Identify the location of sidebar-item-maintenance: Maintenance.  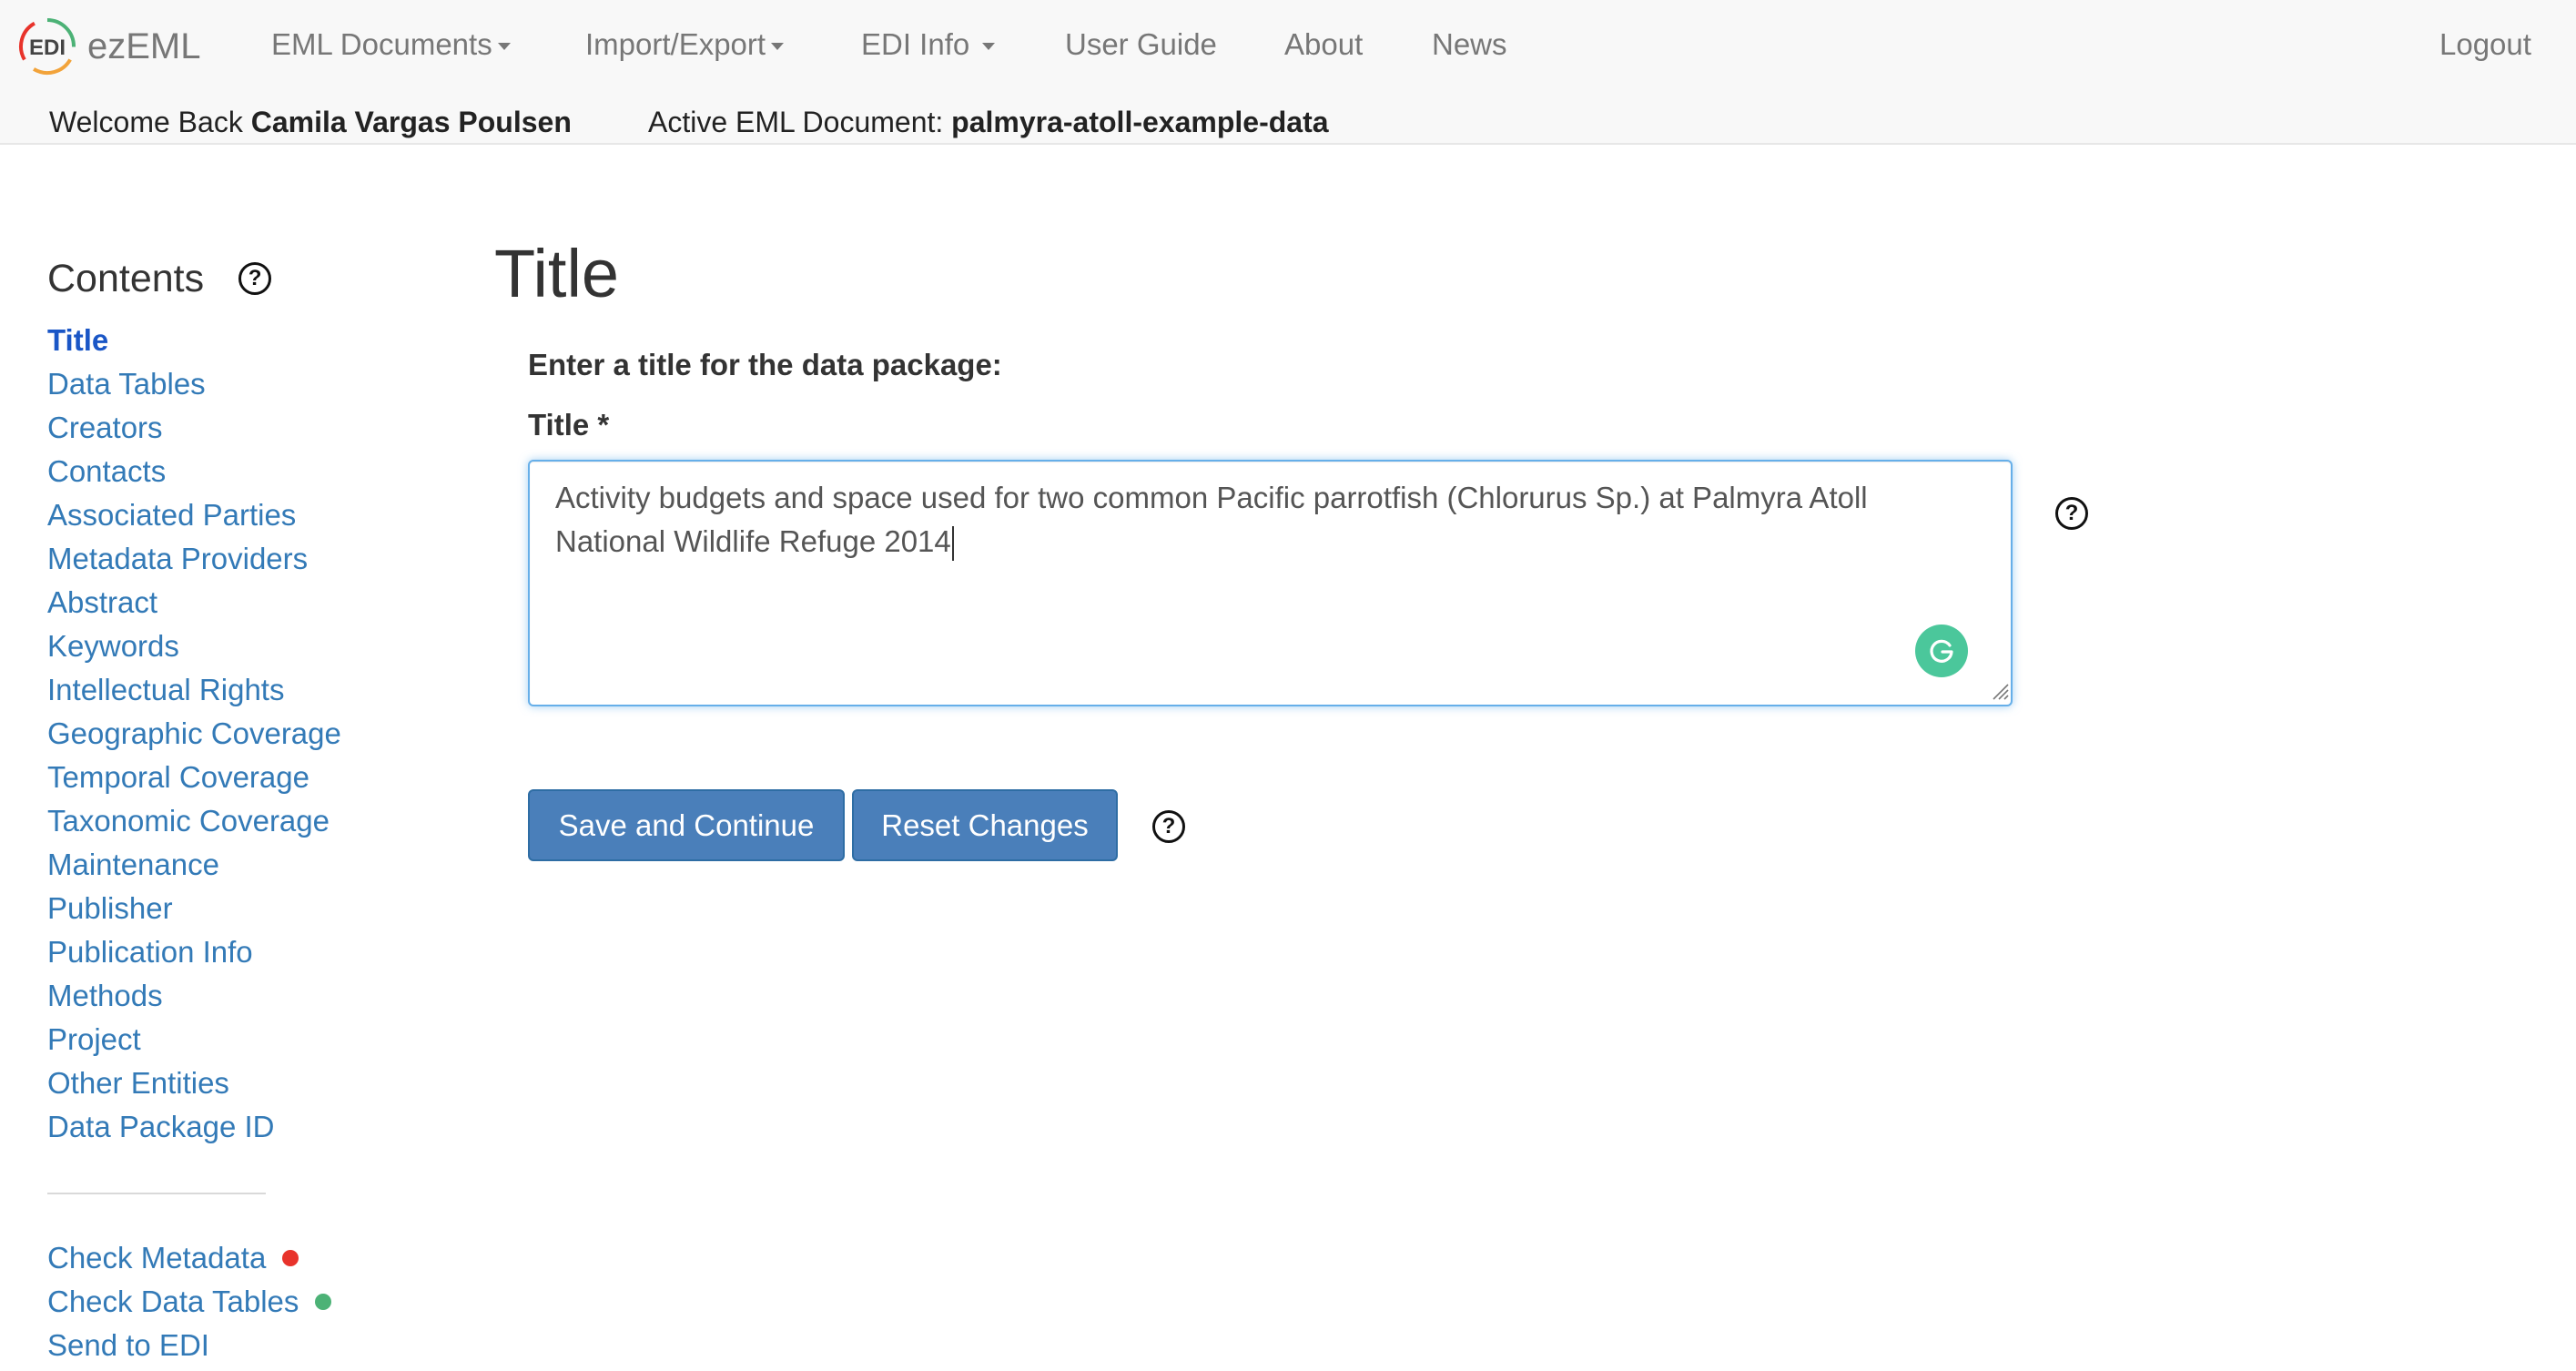
(238, 865).